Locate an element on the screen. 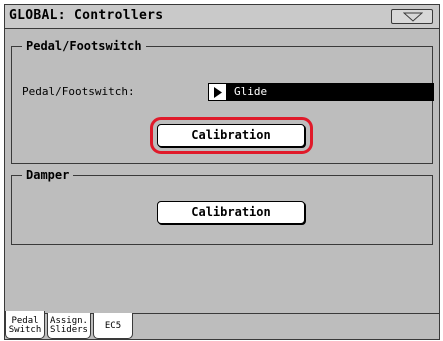 This screenshot has width=443, height=341. tab-label-line2: Sliders is located at coordinates (69, 330).